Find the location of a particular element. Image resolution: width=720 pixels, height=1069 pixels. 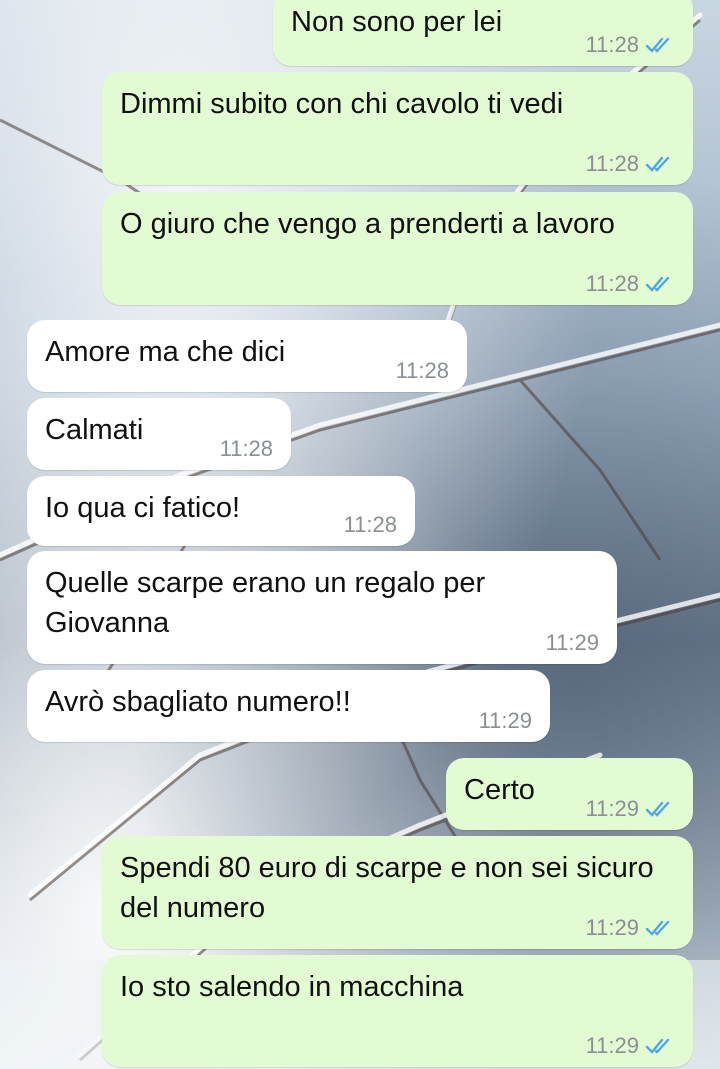

message-text: Amore ma che dici is located at coordinates (165, 352).